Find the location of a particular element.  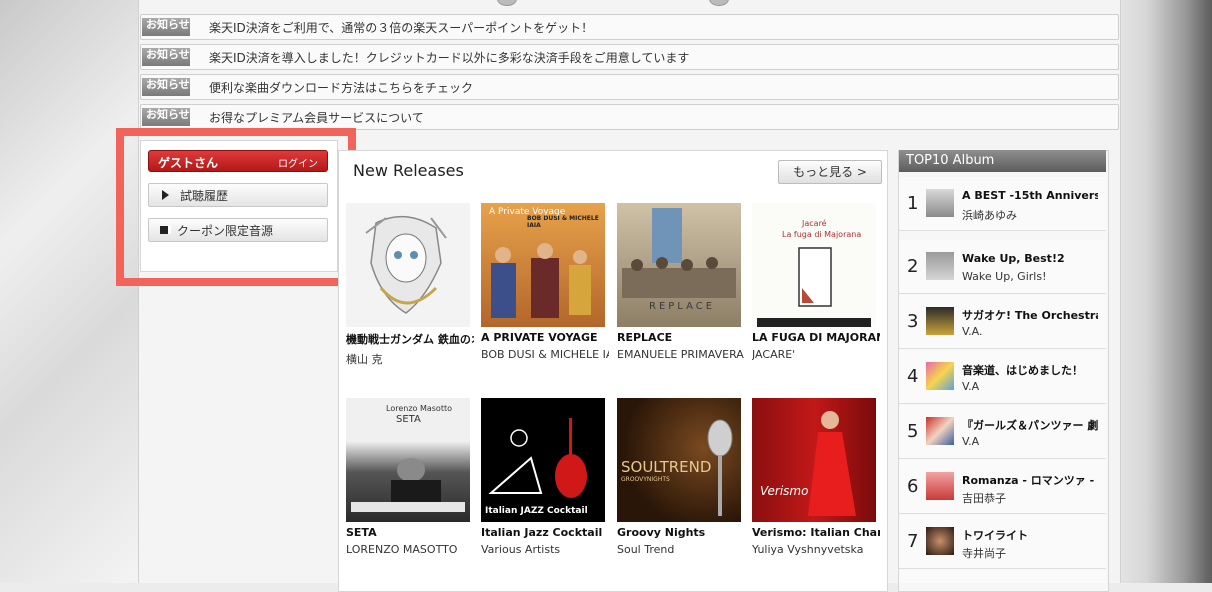

ranking-item: 2 Wake Up, Best!2 Wake Up, Girls! is located at coordinates (1002, 267).